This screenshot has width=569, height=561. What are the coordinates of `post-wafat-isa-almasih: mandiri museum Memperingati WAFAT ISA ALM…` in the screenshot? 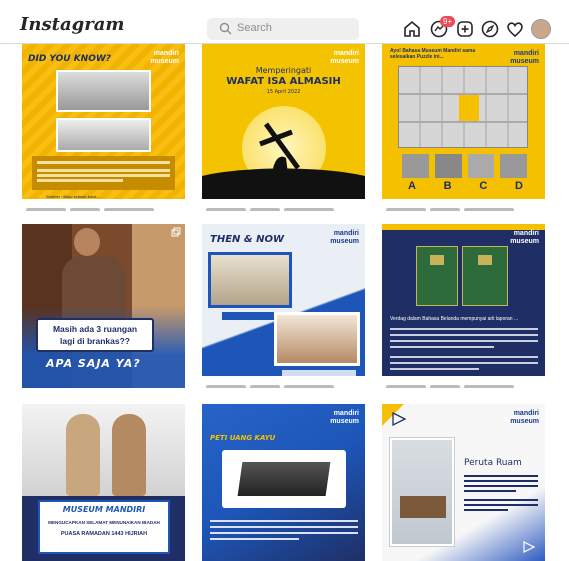 It's located at (283, 127).